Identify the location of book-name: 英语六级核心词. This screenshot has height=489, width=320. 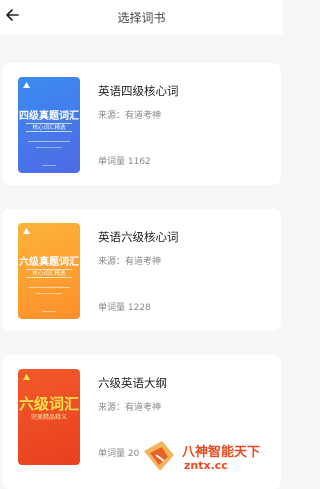
(138, 237).